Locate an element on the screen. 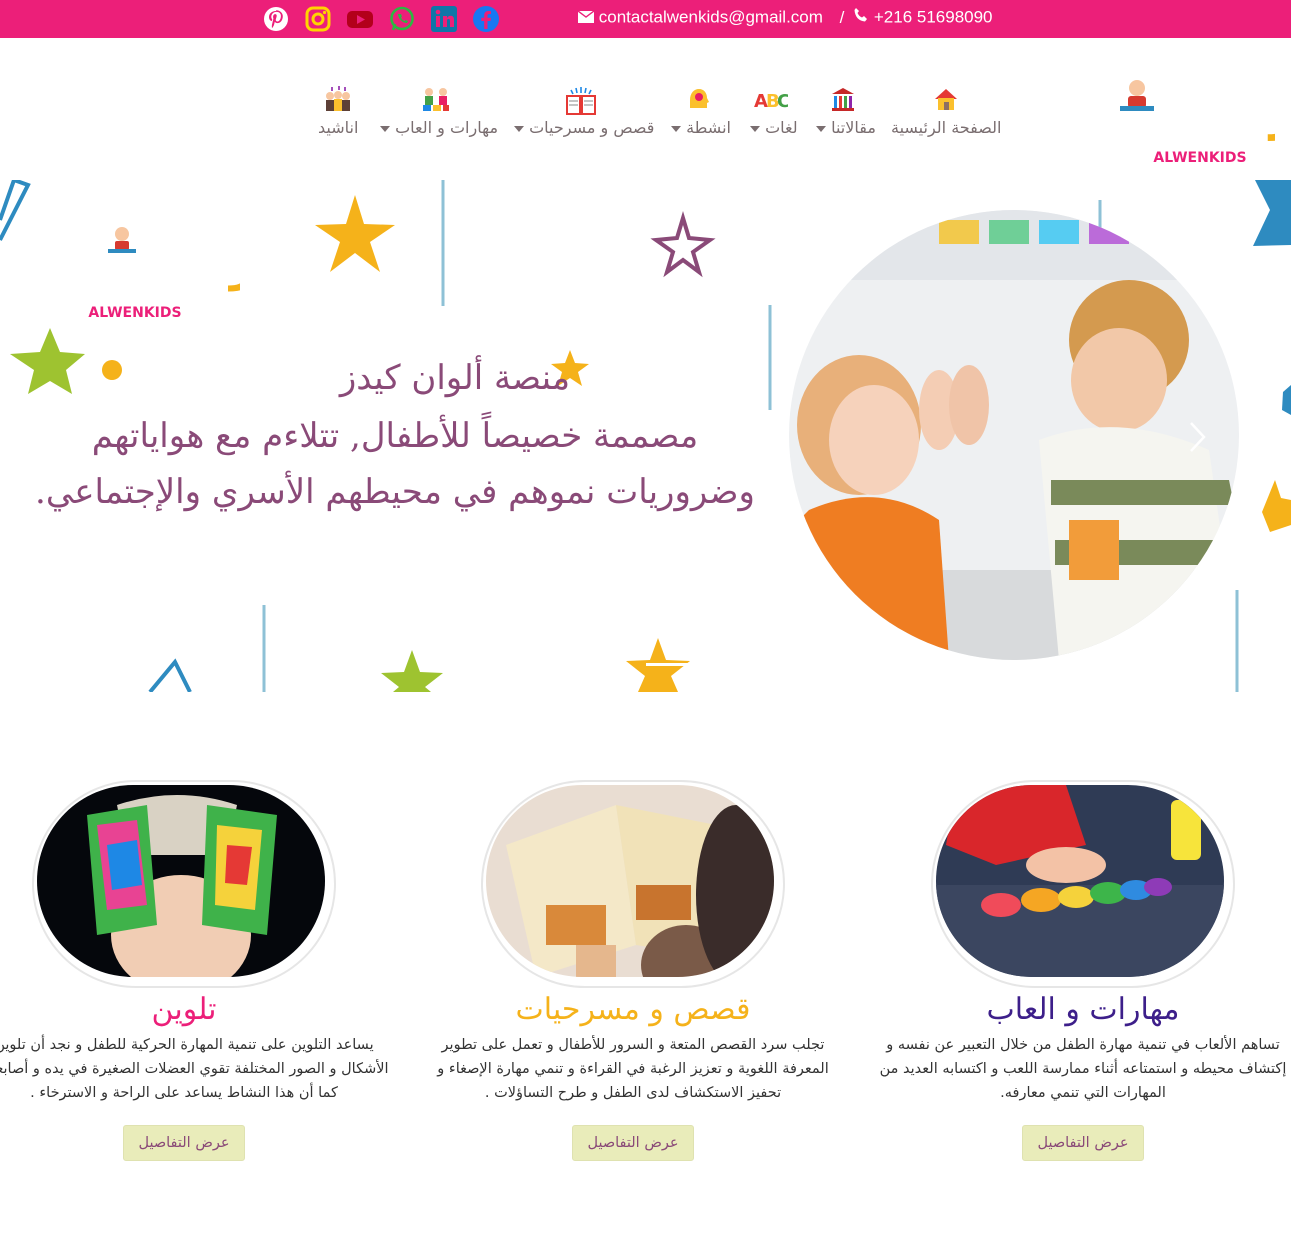  logo-arabic-text: ألوان كيدز is located at coordinates (1271, 107).